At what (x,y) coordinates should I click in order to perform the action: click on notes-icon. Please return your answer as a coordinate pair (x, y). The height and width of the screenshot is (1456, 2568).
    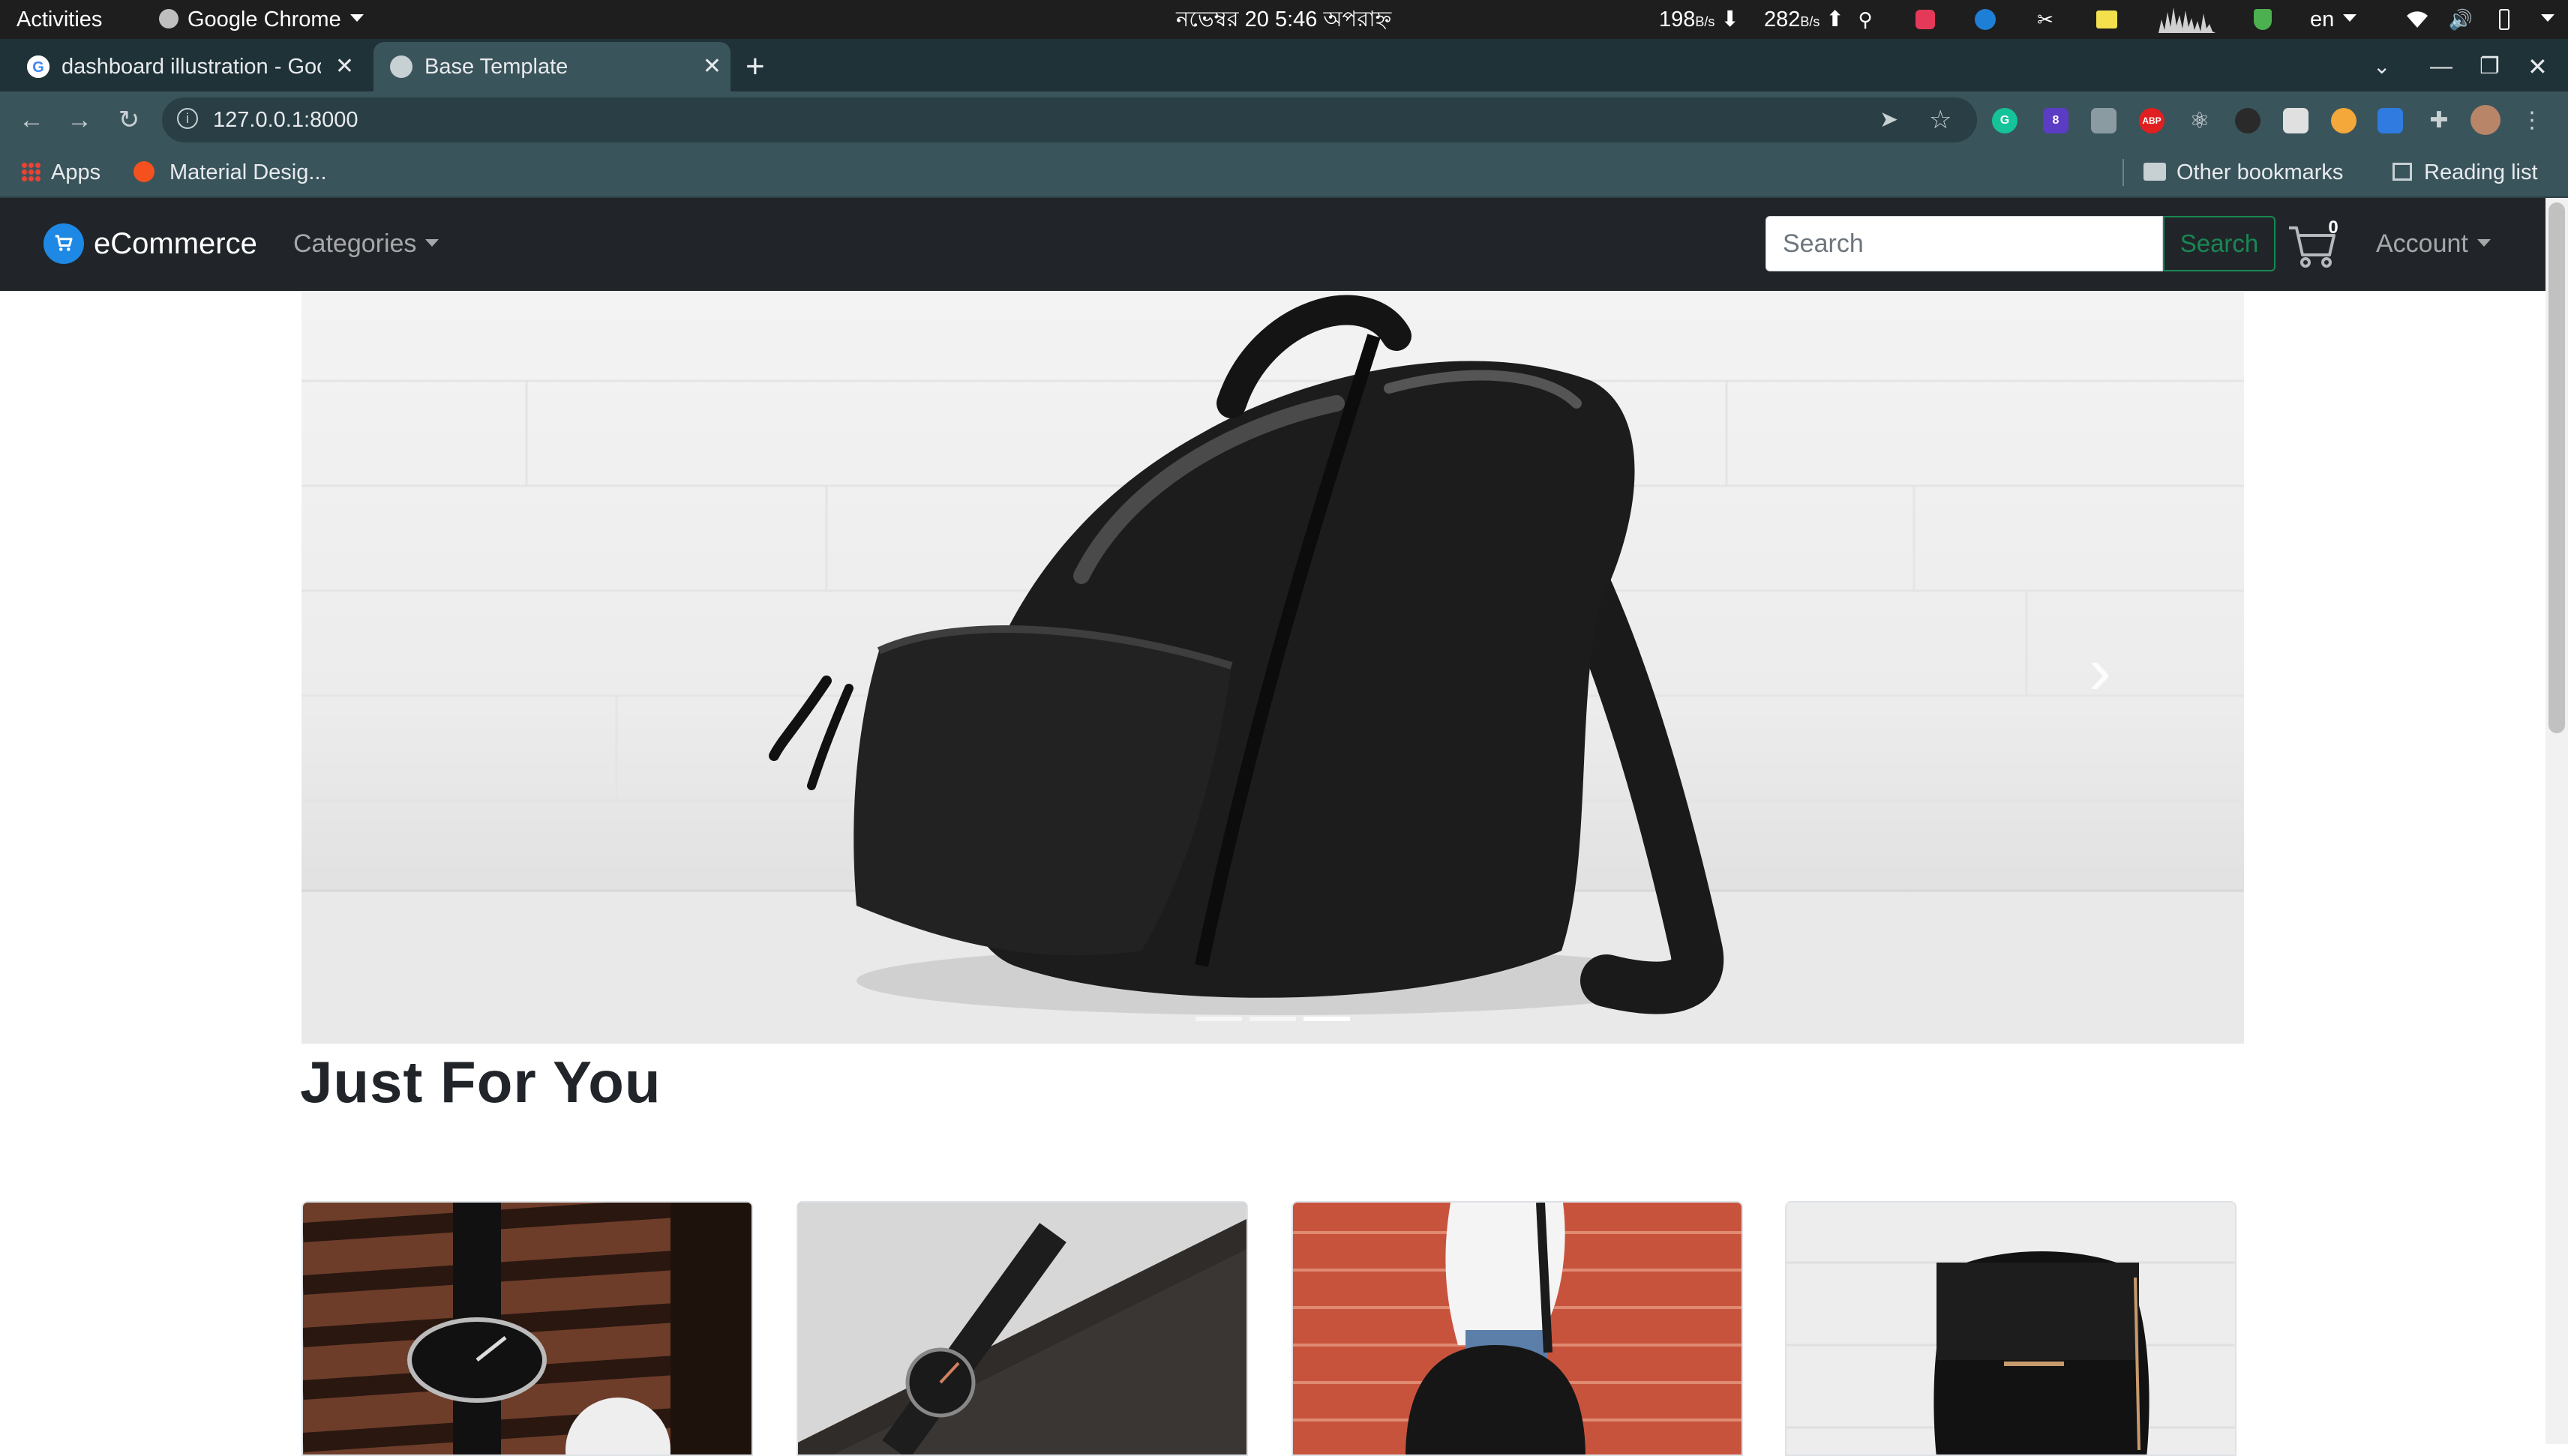
    Looking at the image, I should click on (2107, 19).